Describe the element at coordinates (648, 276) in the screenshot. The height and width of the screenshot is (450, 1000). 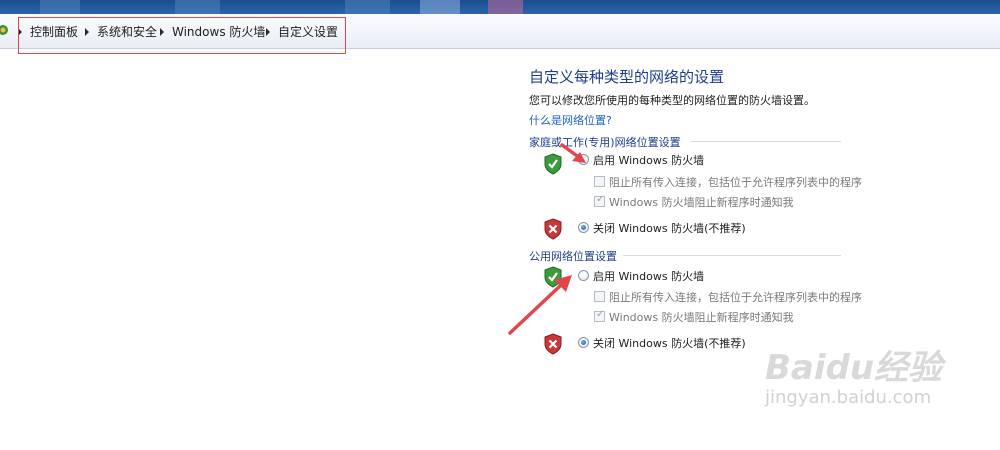
I see `public-enable-firewall-label: 启用 Windows 防火墙` at that location.